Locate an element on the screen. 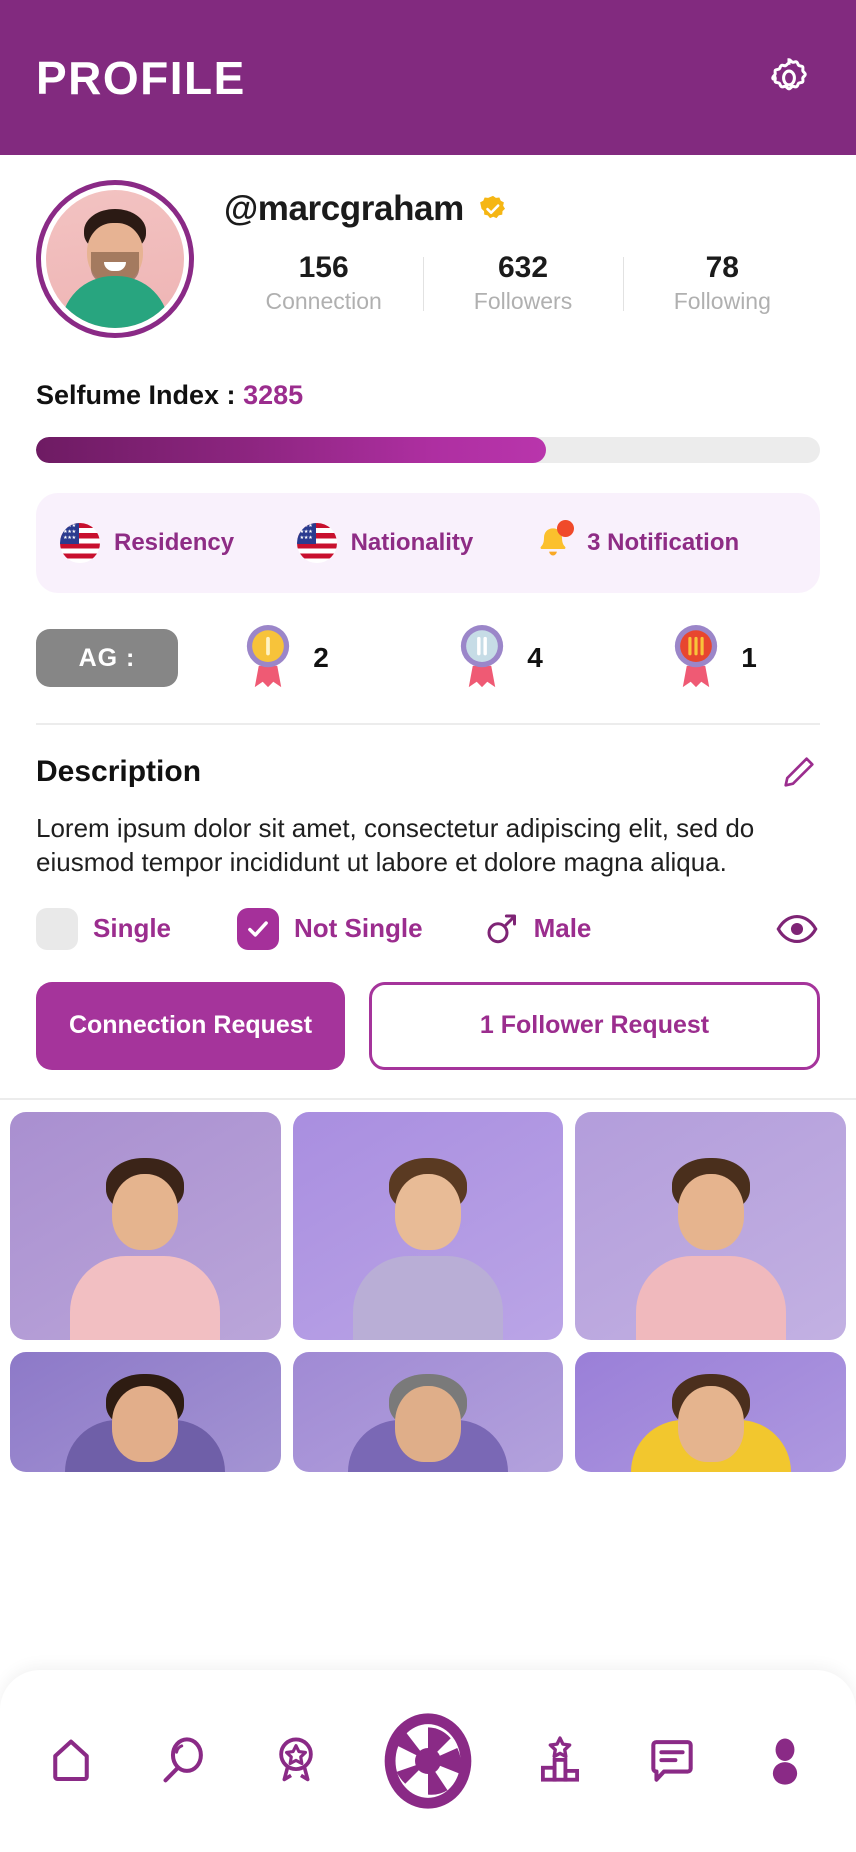 The height and width of the screenshot is (1852, 856). stat-label: Connection is located at coordinates (323, 300).